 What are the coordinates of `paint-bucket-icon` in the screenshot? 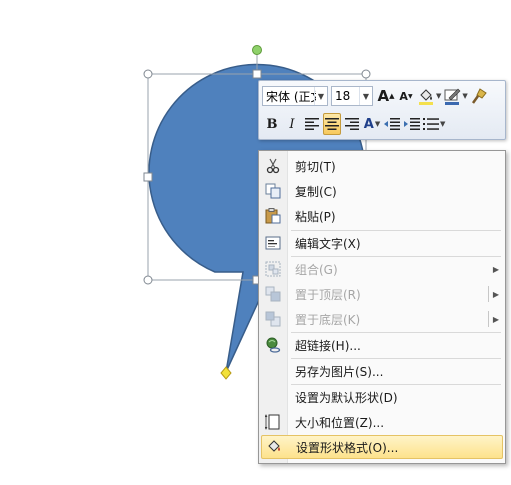 It's located at (426, 97).